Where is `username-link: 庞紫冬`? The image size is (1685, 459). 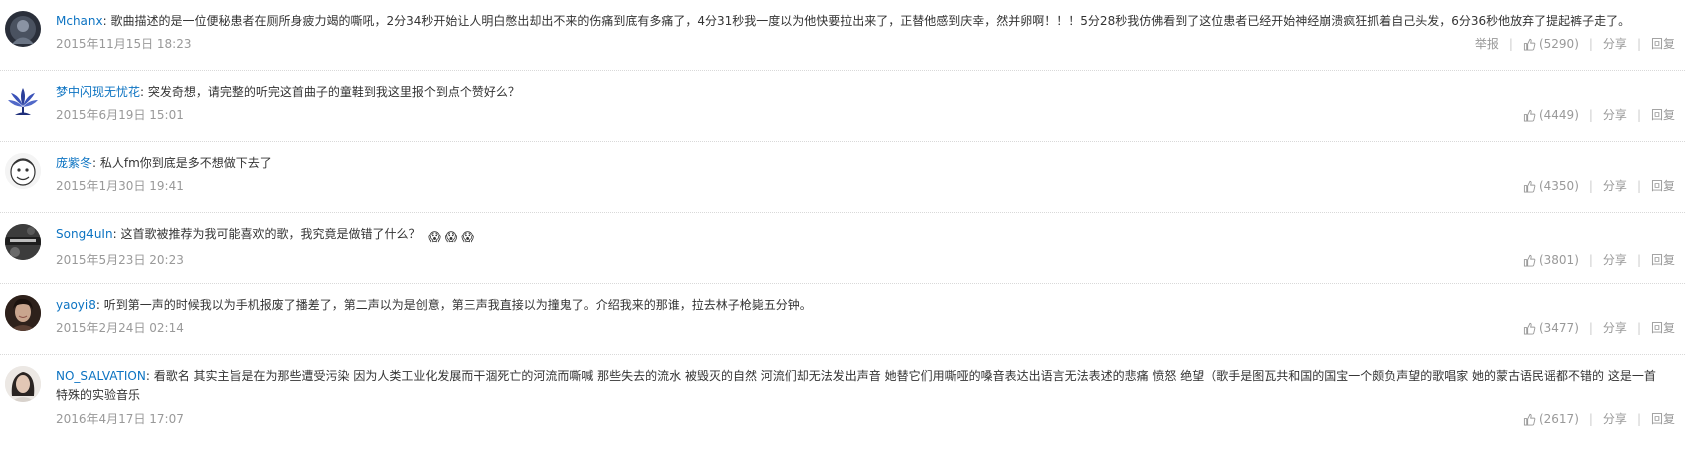 username-link: 庞紫冬 is located at coordinates (74, 163).